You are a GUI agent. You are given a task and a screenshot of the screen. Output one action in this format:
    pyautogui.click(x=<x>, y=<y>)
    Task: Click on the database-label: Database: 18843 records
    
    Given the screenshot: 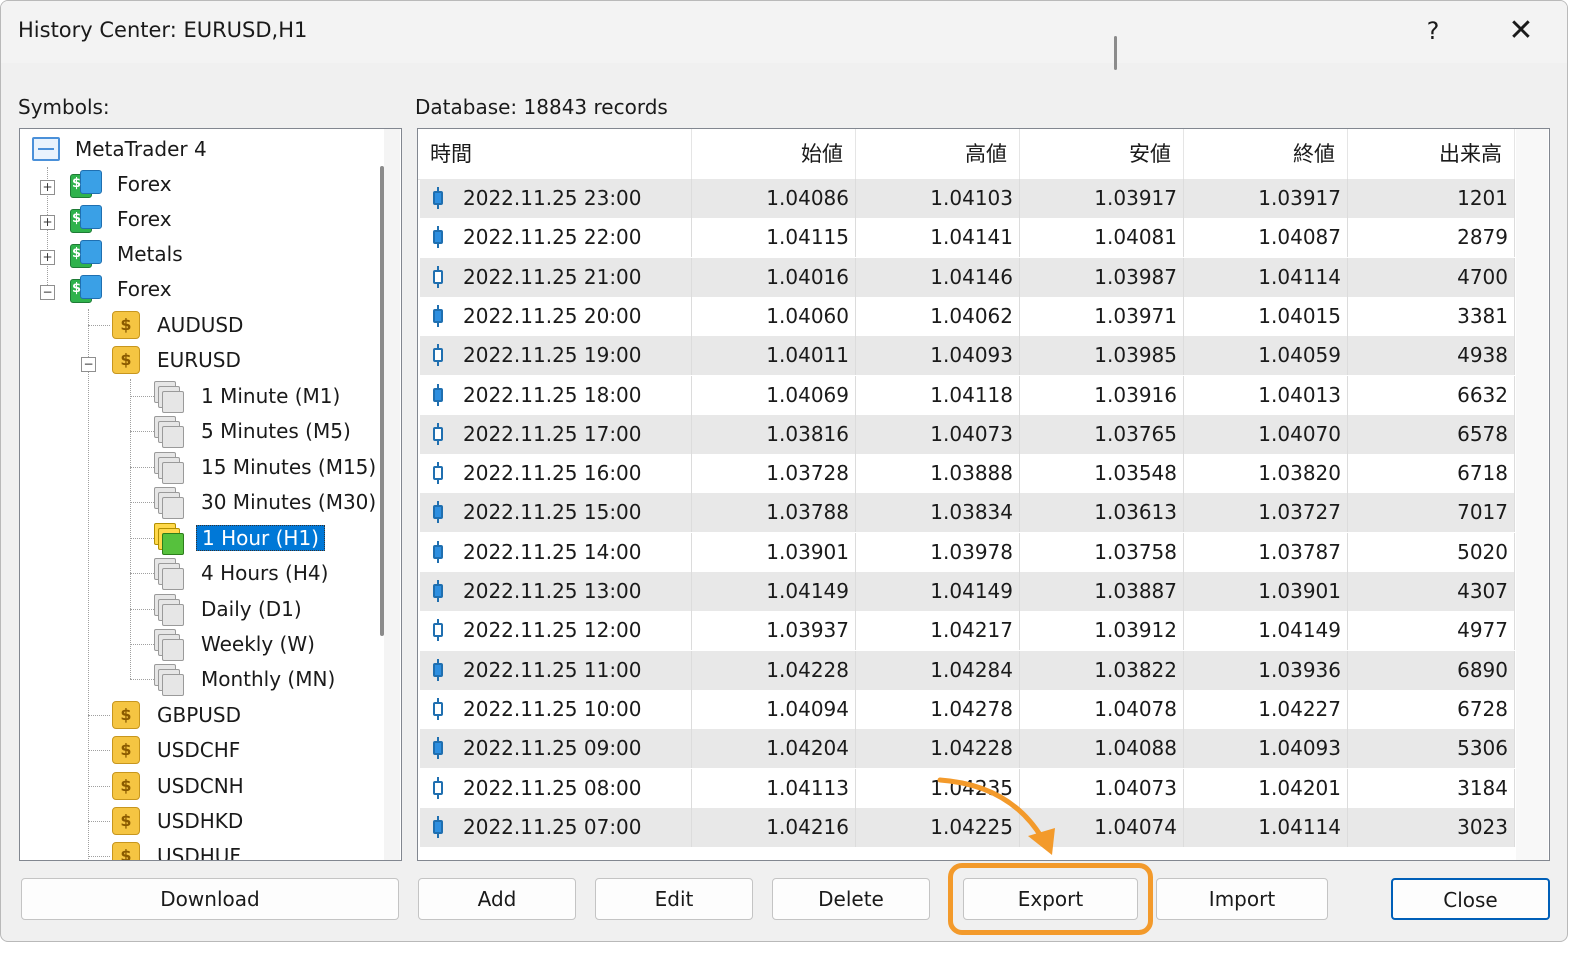 What is the action you would take?
    pyautogui.click(x=541, y=107)
    